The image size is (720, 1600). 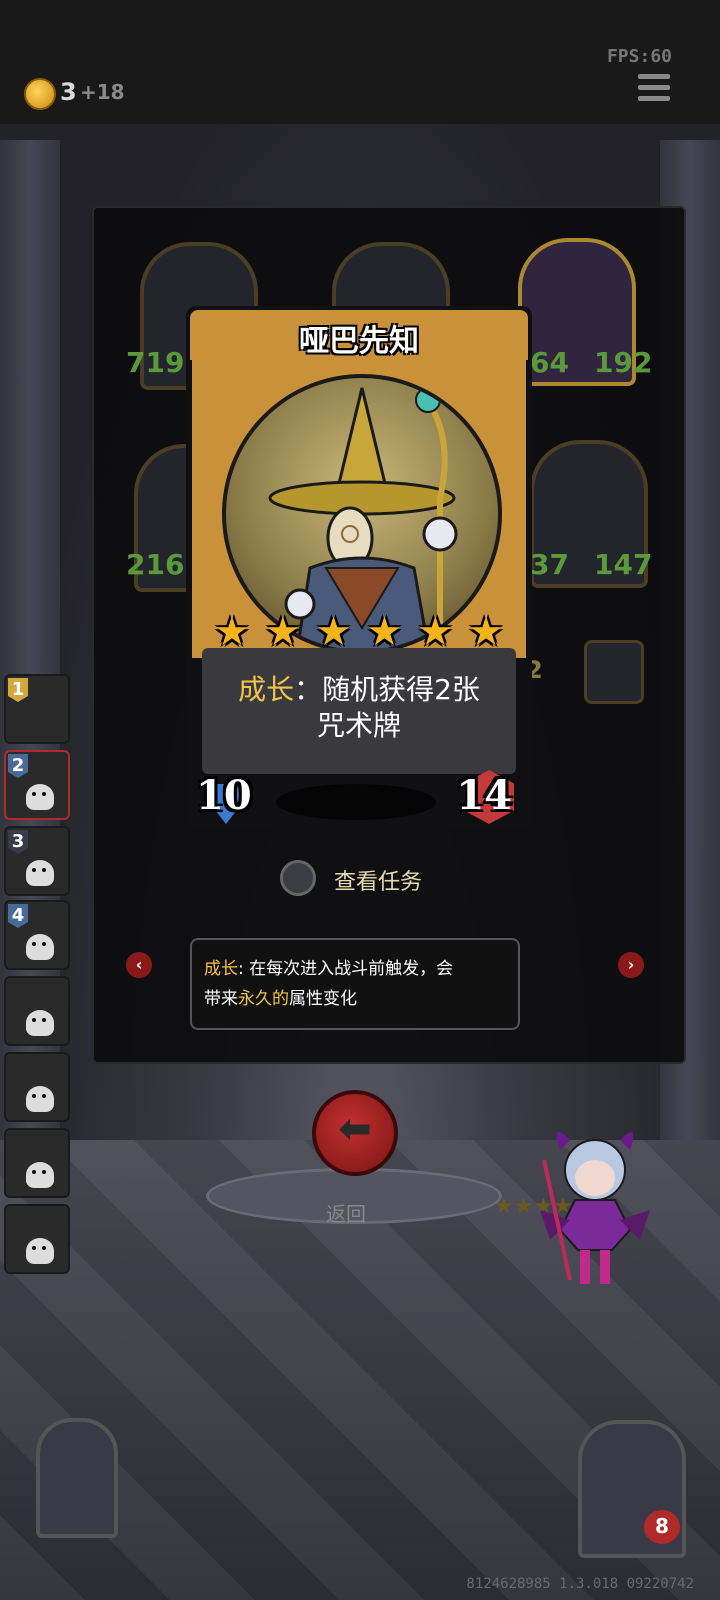 I want to click on bg-card-stat: 719, so click(x=155, y=362).